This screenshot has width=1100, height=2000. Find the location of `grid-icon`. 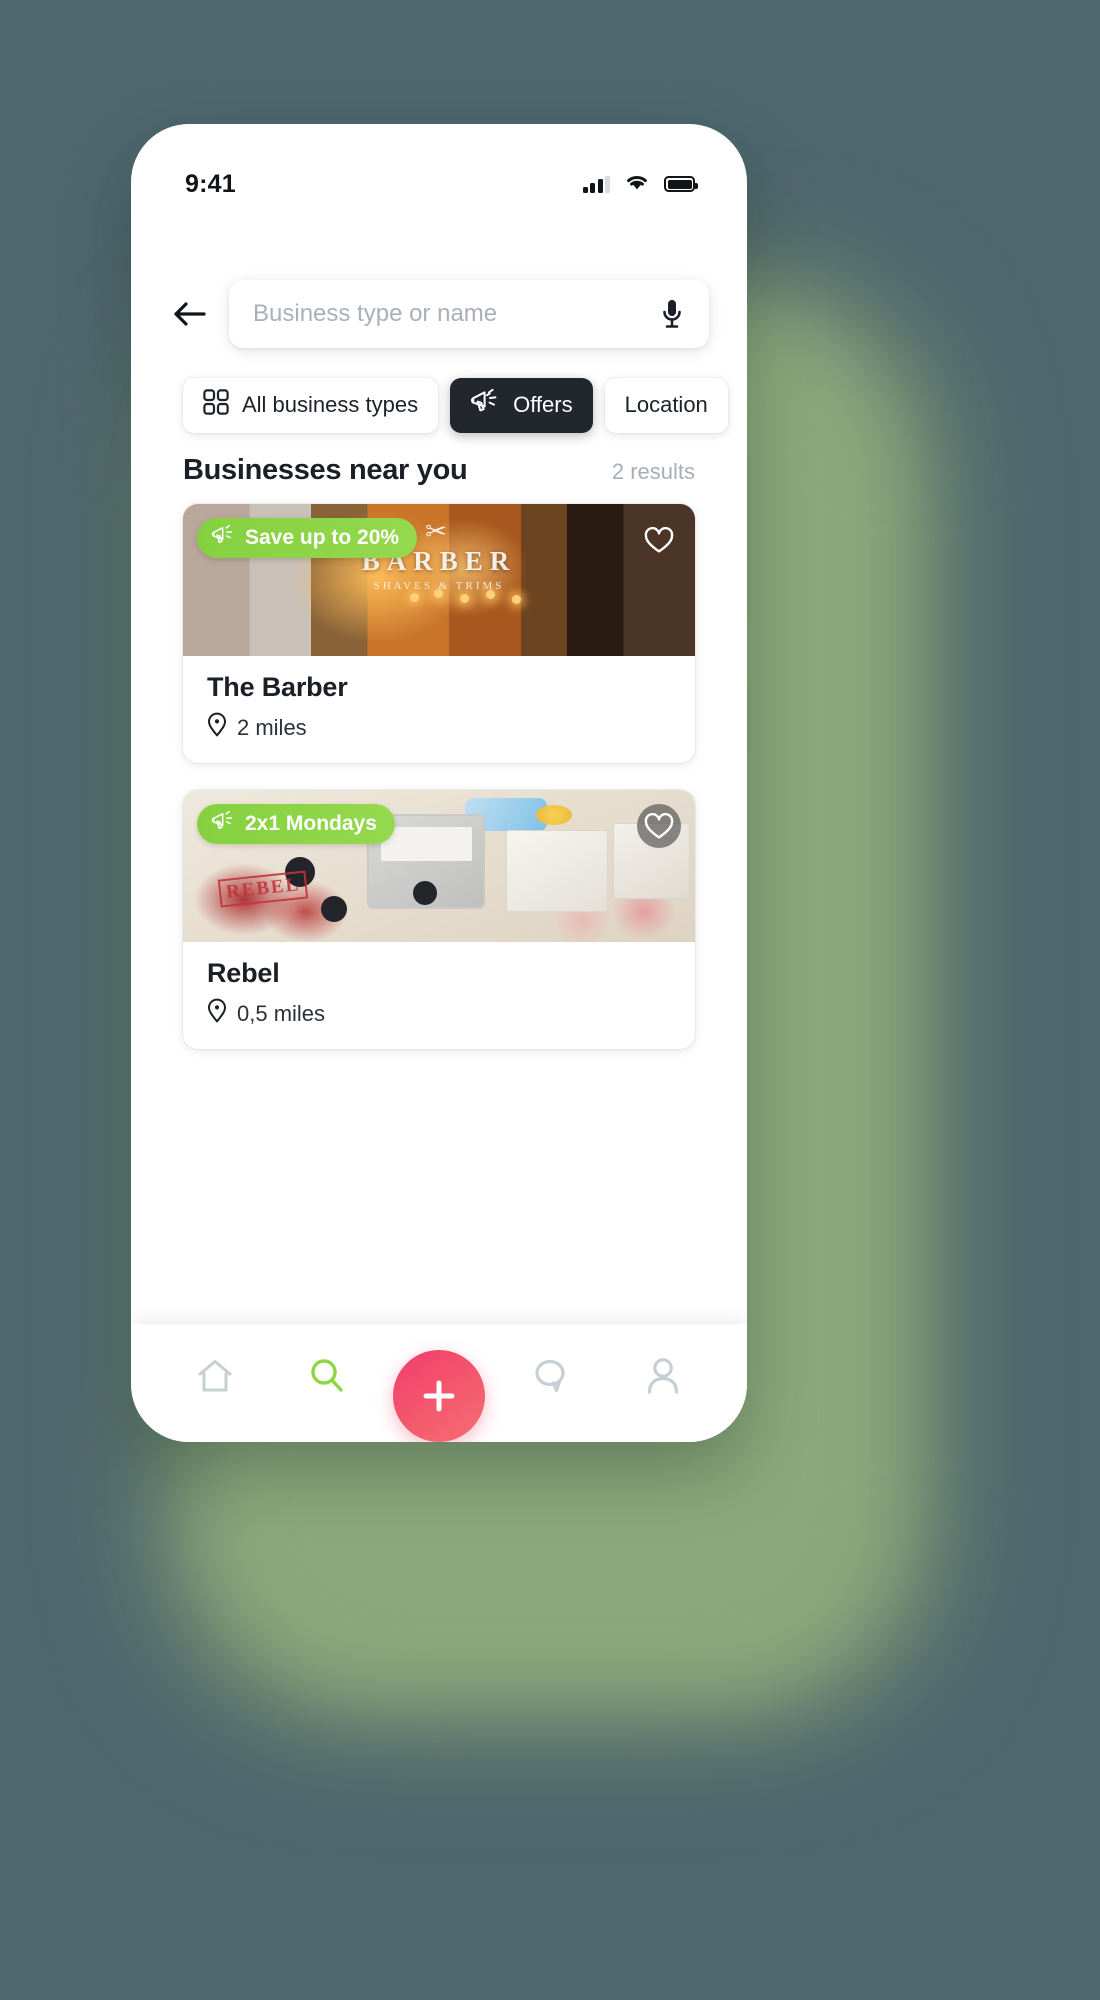

grid-icon is located at coordinates (216, 405).